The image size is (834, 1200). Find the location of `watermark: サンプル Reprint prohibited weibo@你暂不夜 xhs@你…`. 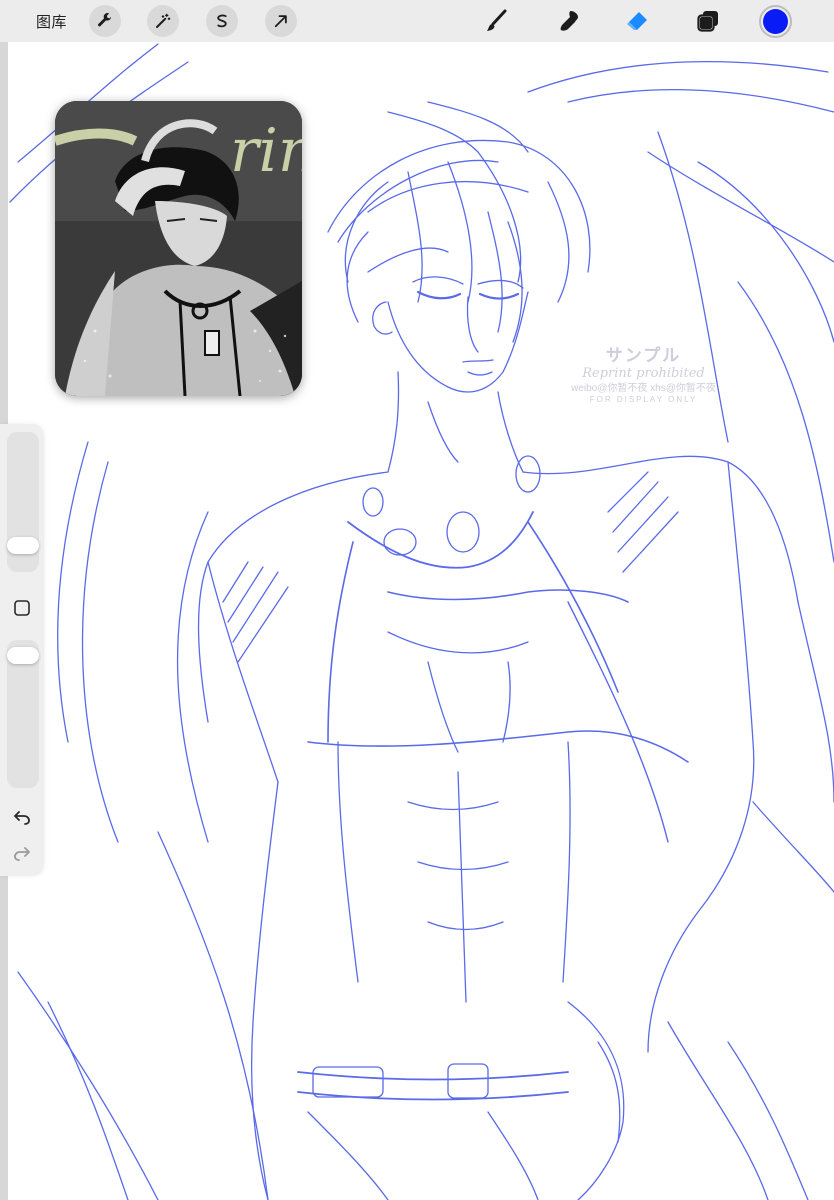

watermark: サンプル Reprint prohibited weibo@你暂不夜 xhs@你… is located at coordinates (643, 375).